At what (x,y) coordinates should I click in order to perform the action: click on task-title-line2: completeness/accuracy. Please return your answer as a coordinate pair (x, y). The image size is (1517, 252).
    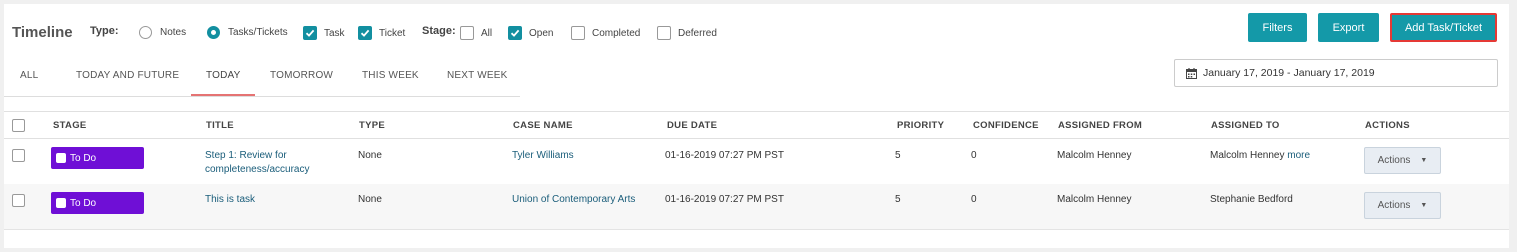
    Looking at the image, I should click on (257, 169).